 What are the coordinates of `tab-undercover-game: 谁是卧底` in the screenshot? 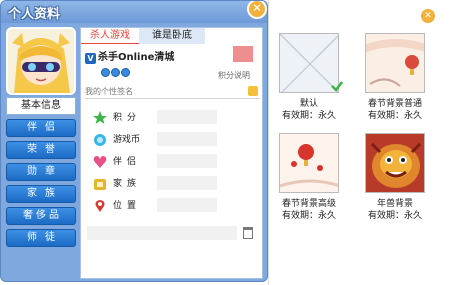 It's located at (172, 36).